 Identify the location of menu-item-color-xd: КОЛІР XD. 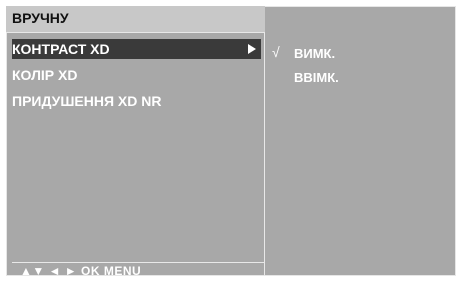
(44, 75).